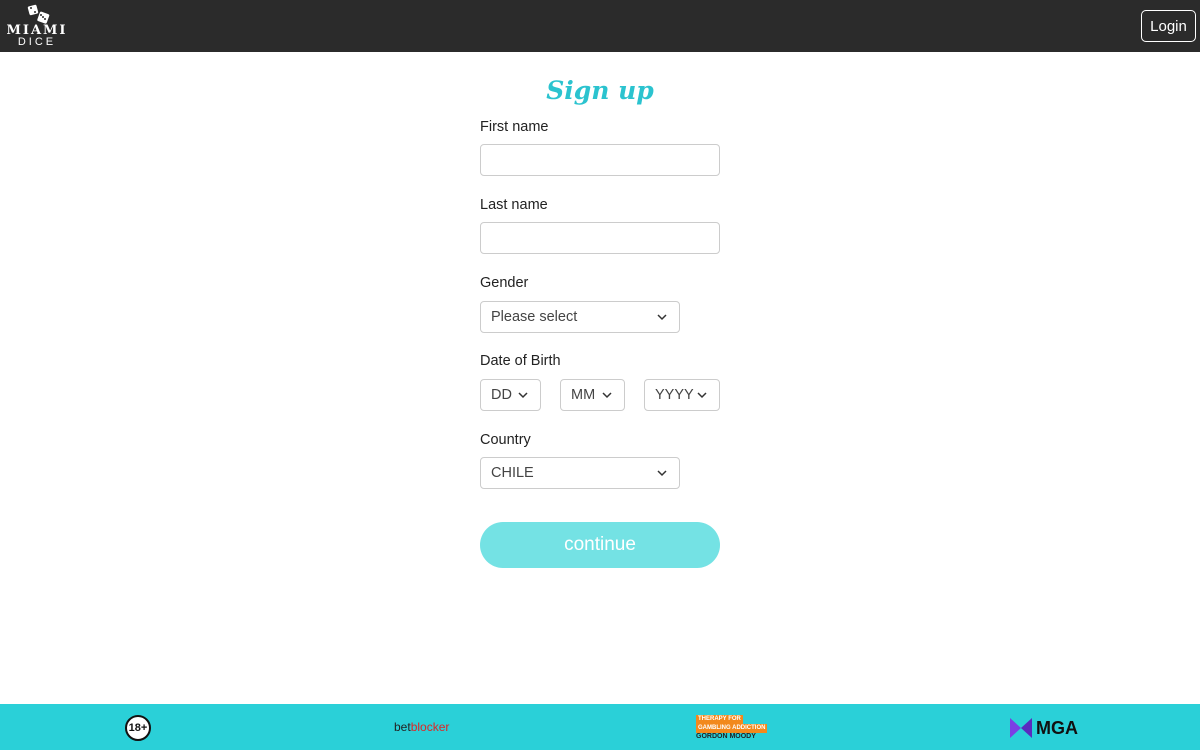  What do you see at coordinates (501, 395) in the screenshot?
I see `dob-day-value: DD` at bounding box center [501, 395].